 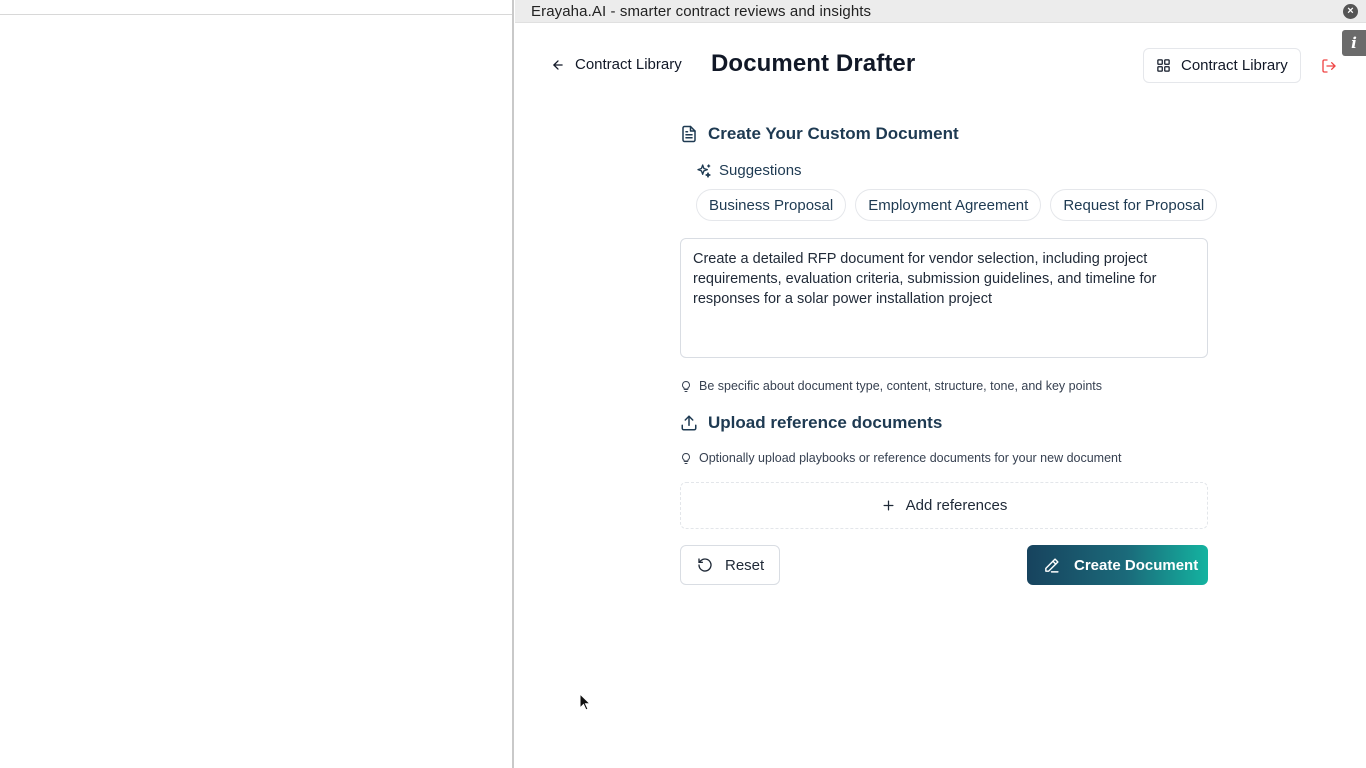 What do you see at coordinates (689, 134) in the screenshot?
I see `document-icon` at bounding box center [689, 134].